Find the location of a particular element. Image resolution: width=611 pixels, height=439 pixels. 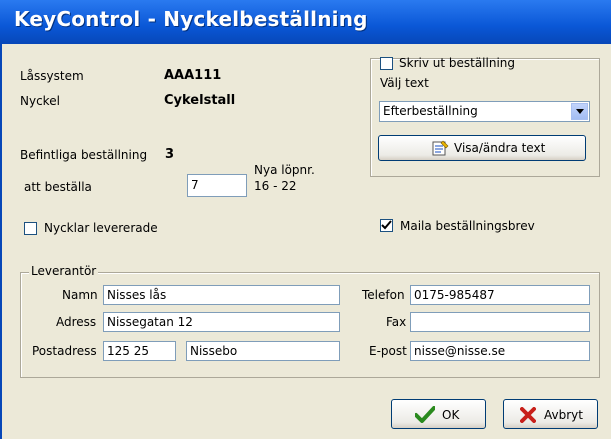

cancel-button: Avbryt is located at coordinates (550, 414).